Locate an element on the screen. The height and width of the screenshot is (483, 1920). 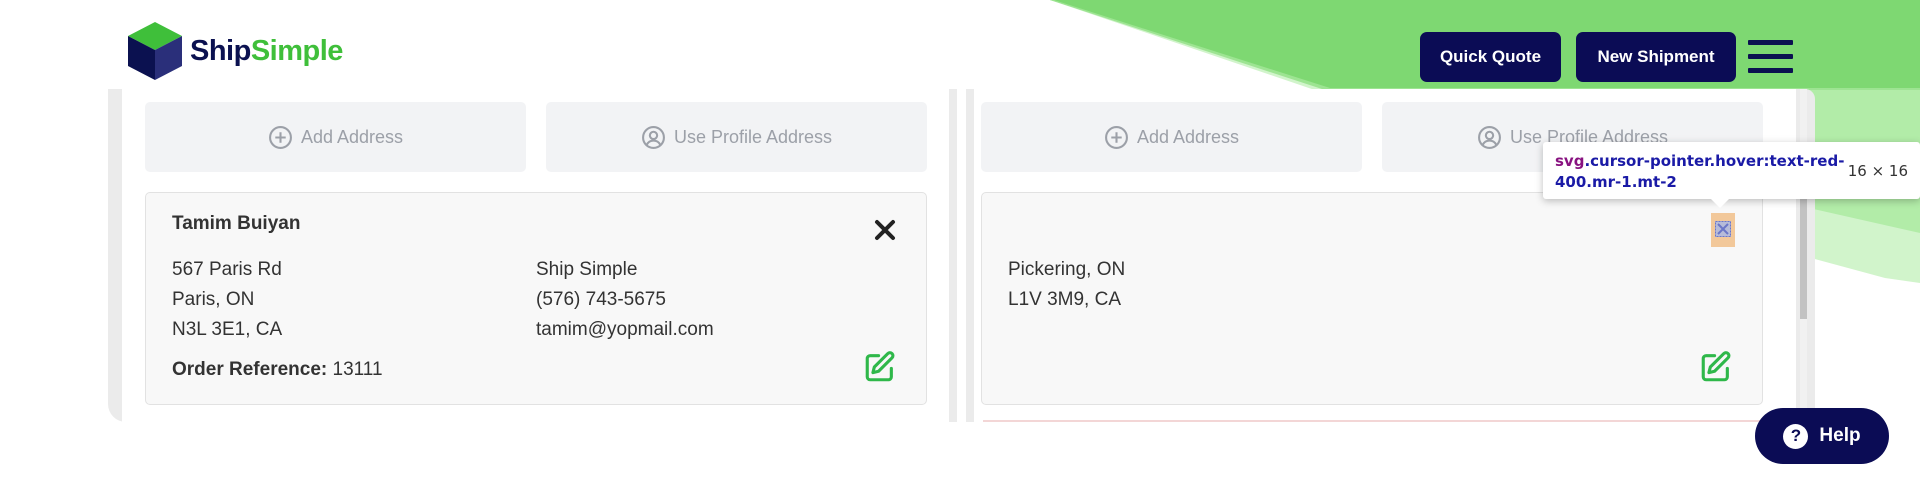
sender-street: 567 Paris Rd is located at coordinates (227, 269).